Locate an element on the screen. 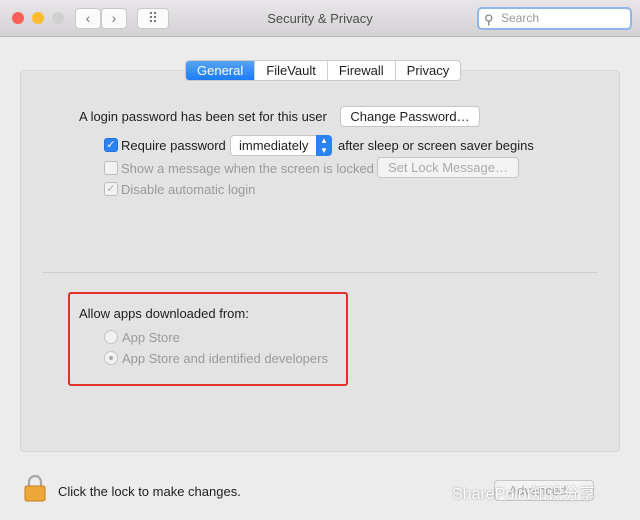 This screenshot has width=640, height=520. radio-identified-developers-label: App Store and identified developers is located at coordinates (225, 358).